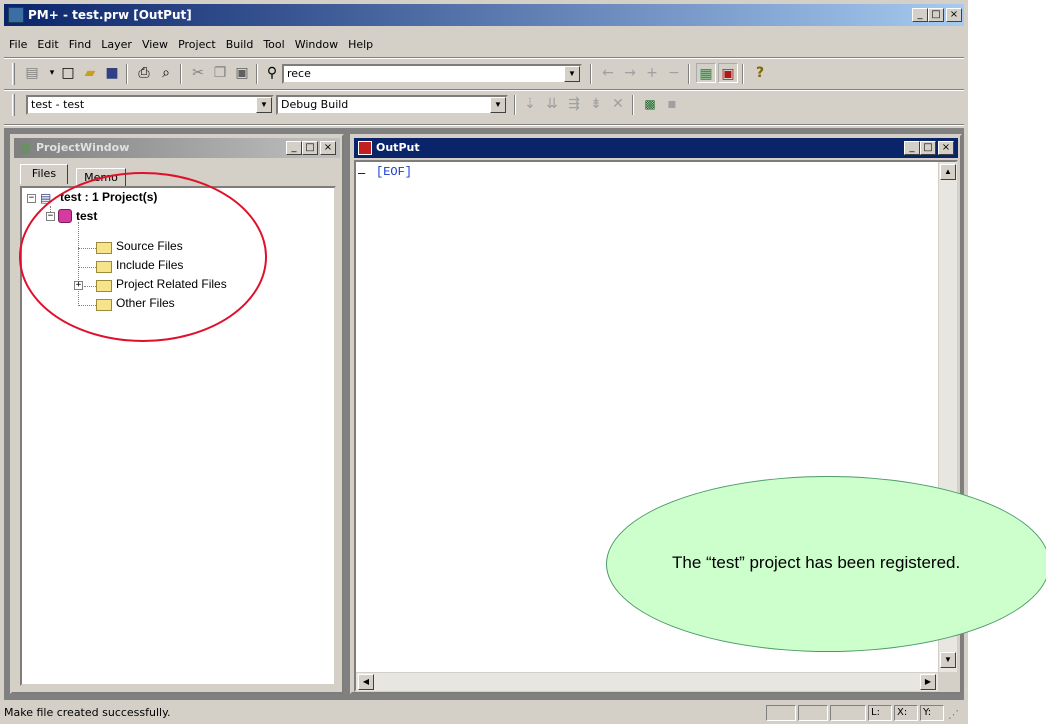 The width and height of the screenshot is (1046, 724). What do you see at coordinates (608, 73) in the screenshot?
I see `back-arrow-icon: ←` at bounding box center [608, 73].